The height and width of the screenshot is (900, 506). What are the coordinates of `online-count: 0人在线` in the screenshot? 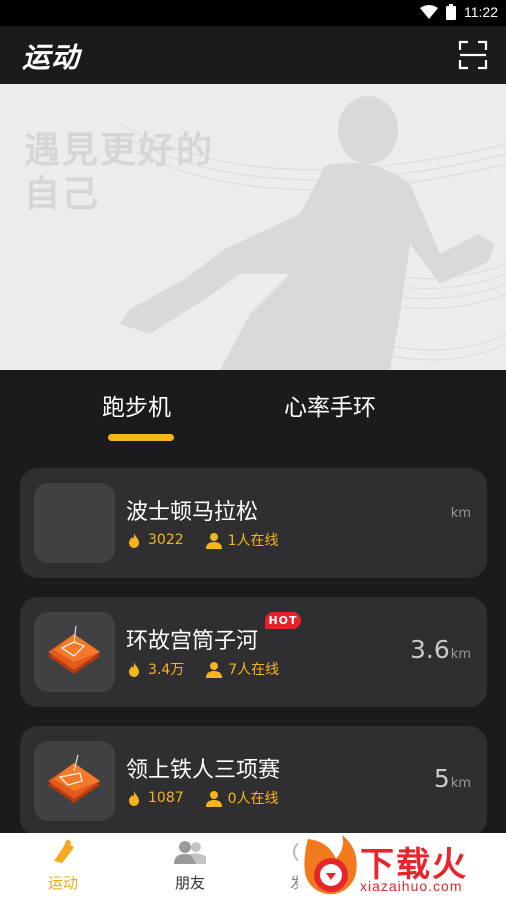 It's located at (253, 799).